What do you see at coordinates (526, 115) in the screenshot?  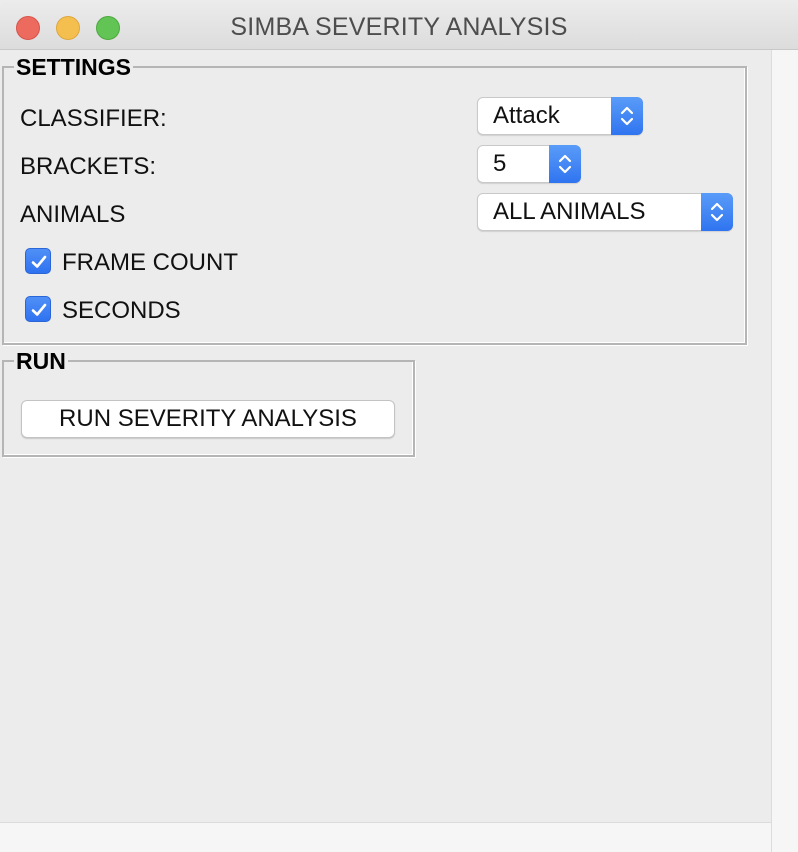 I see `classifier-value: Attack` at bounding box center [526, 115].